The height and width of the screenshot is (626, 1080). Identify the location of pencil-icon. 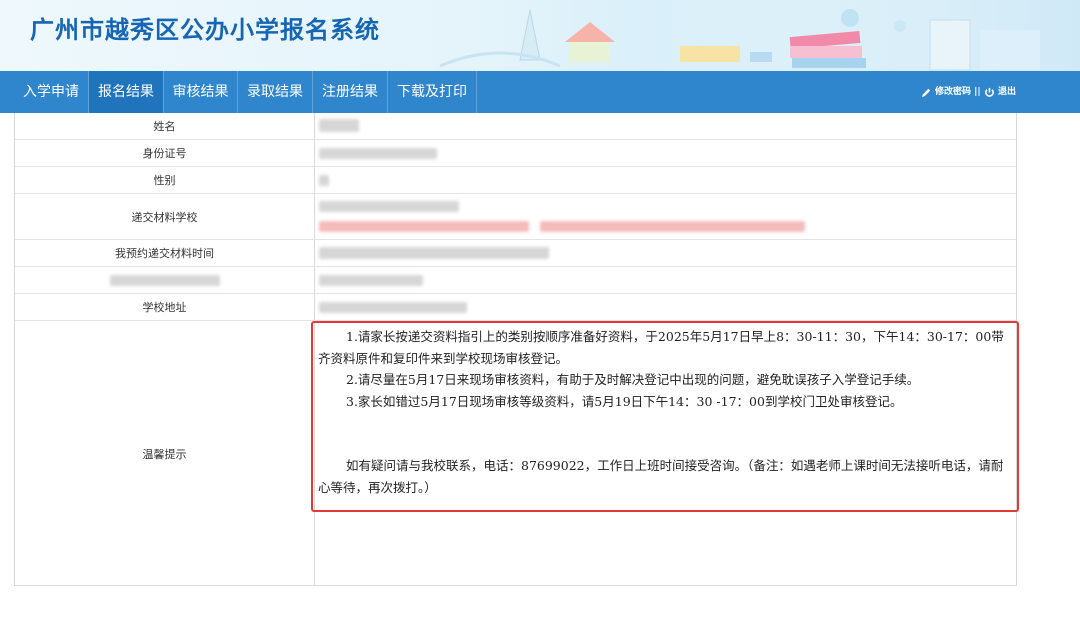
(925, 92).